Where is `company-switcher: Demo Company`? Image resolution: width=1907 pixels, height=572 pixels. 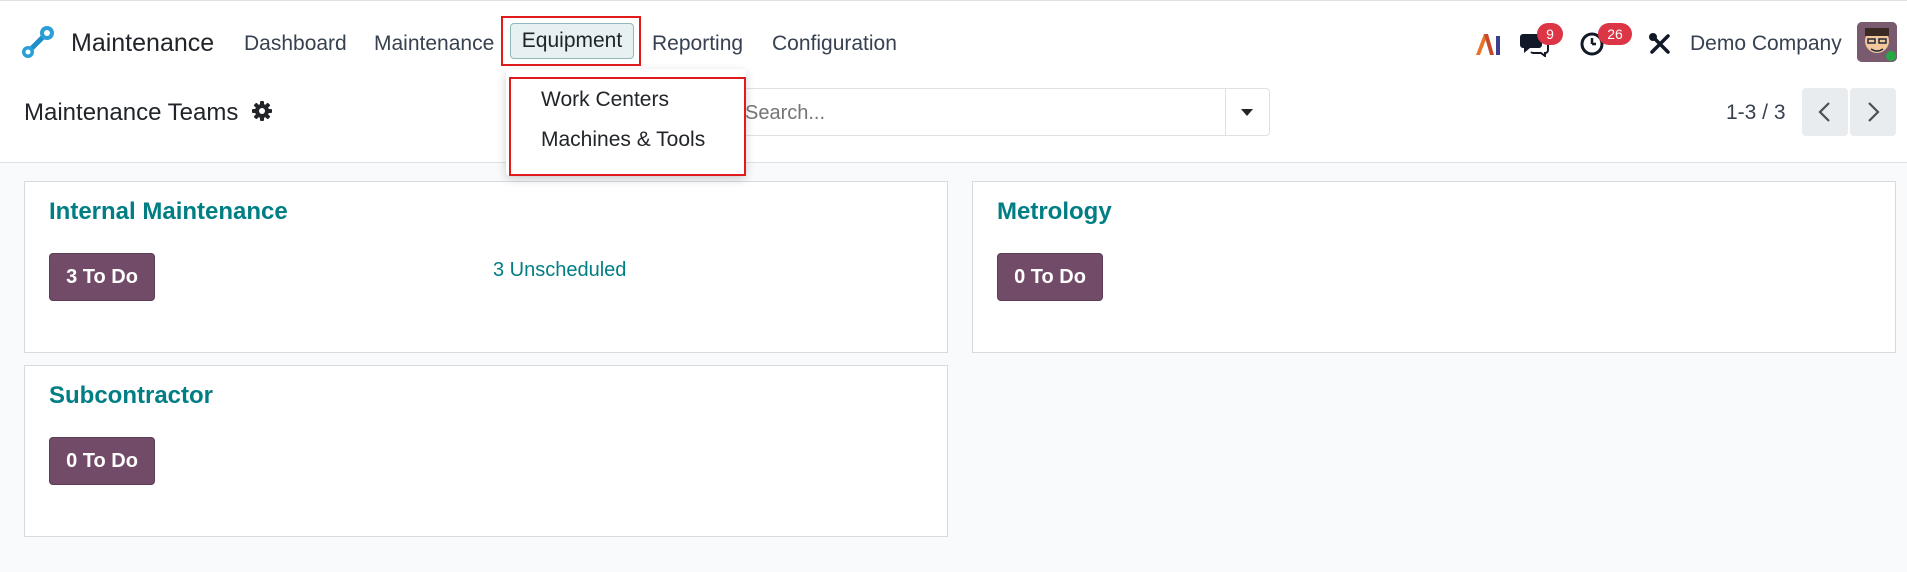
company-switcher: Demo Company is located at coordinates (1766, 44).